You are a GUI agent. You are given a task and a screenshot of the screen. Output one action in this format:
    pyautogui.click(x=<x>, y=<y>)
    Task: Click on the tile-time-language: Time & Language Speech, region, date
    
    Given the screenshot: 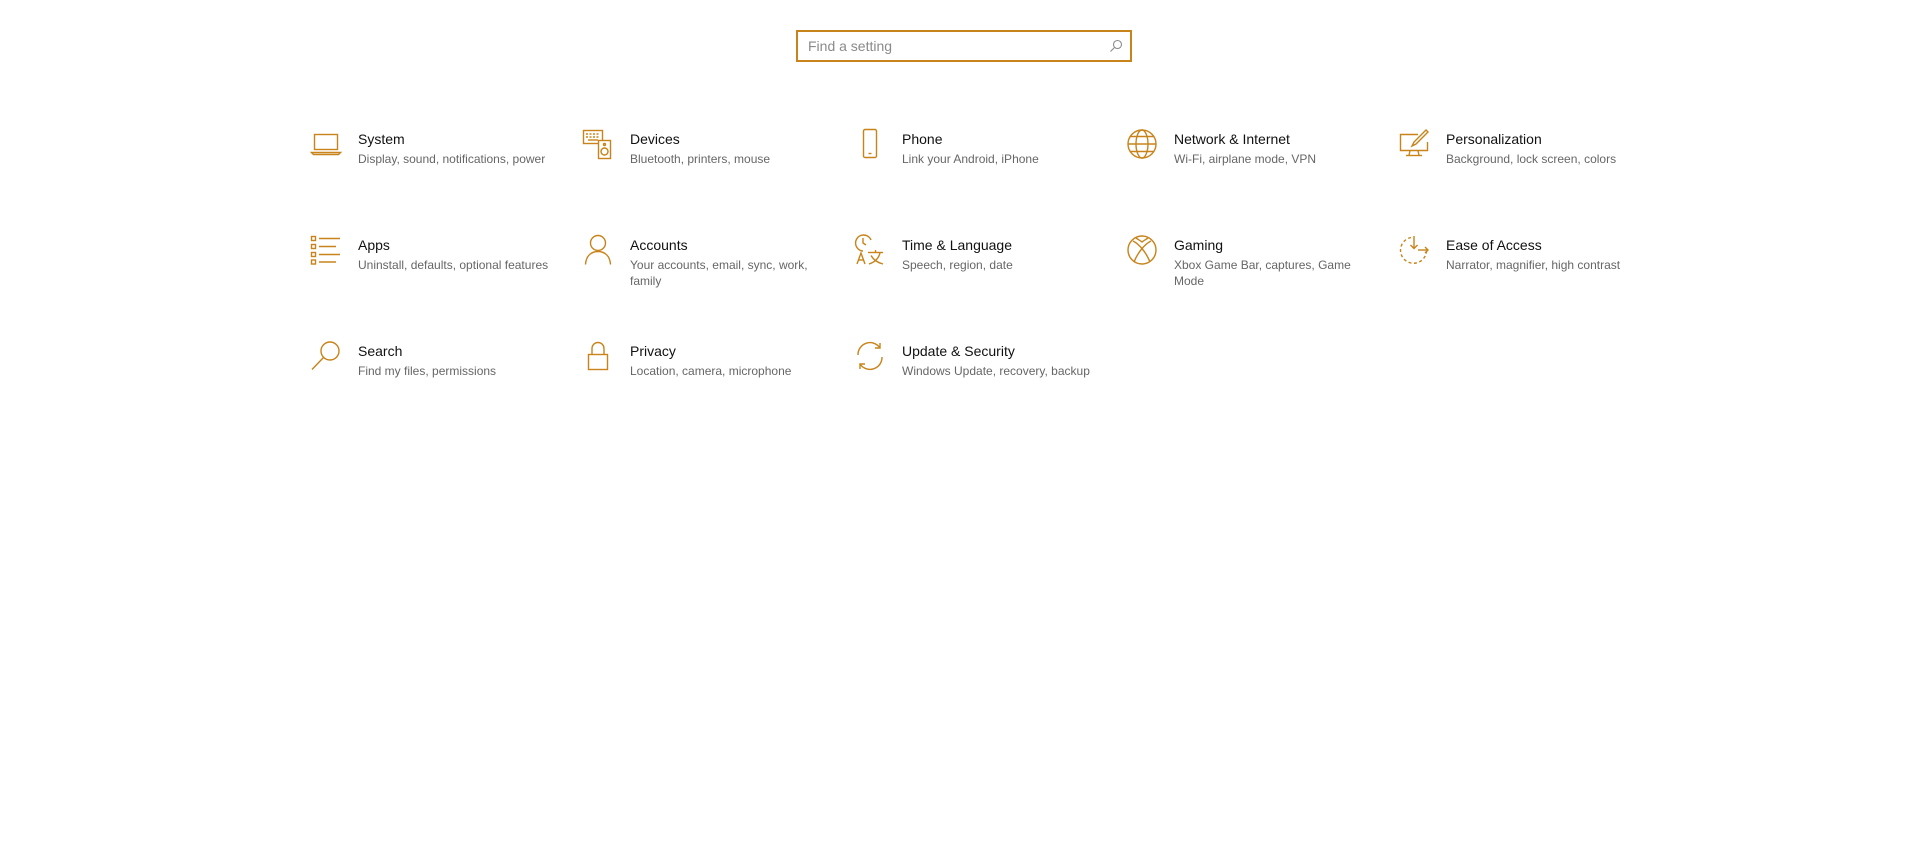 What is the action you would take?
    pyautogui.click(x=986, y=285)
    